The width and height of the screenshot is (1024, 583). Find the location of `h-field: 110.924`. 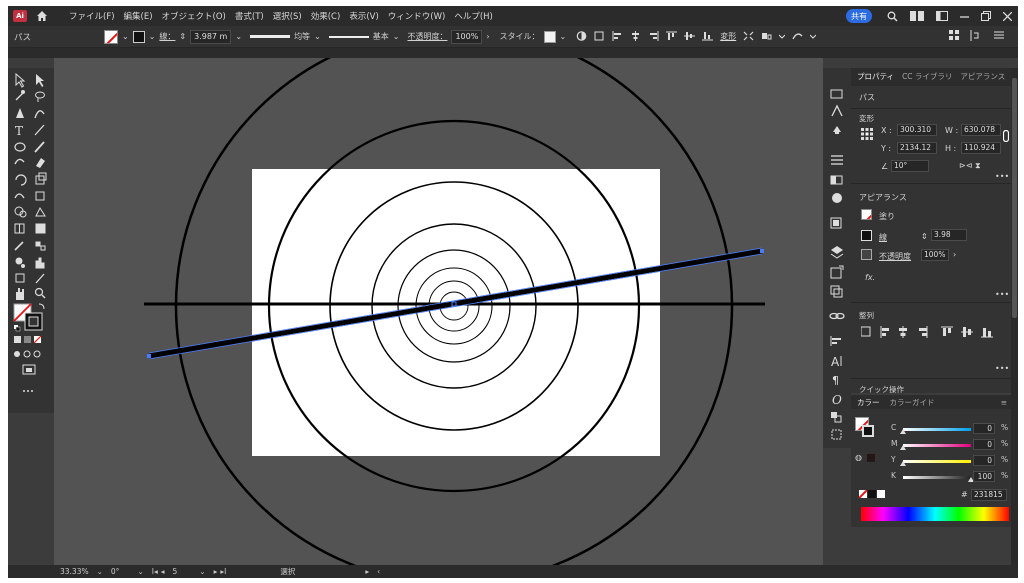

h-field: 110.924 is located at coordinates (981, 148).